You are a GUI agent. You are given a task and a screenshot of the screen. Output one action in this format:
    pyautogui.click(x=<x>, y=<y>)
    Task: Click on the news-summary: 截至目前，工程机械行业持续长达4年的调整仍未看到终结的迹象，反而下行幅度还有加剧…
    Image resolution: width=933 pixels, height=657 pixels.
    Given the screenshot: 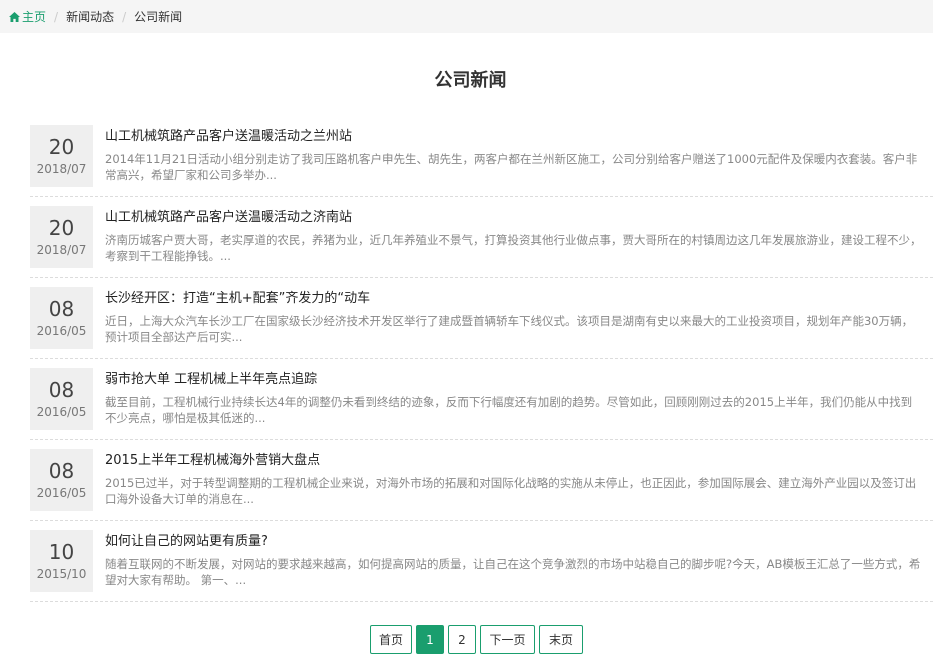 What is the action you would take?
    pyautogui.click(x=509, y=410)
    